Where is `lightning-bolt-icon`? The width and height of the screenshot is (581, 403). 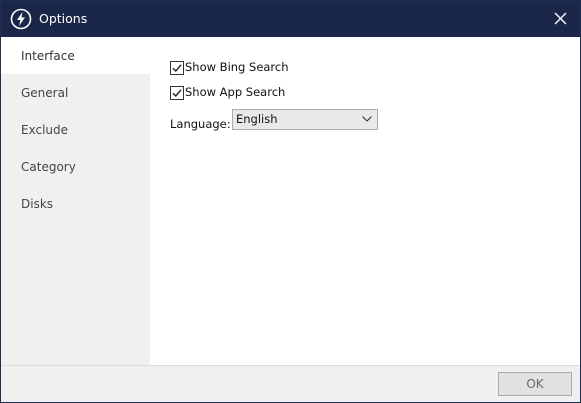
lightning-bolt-icon is located at coordinates (21, 19).